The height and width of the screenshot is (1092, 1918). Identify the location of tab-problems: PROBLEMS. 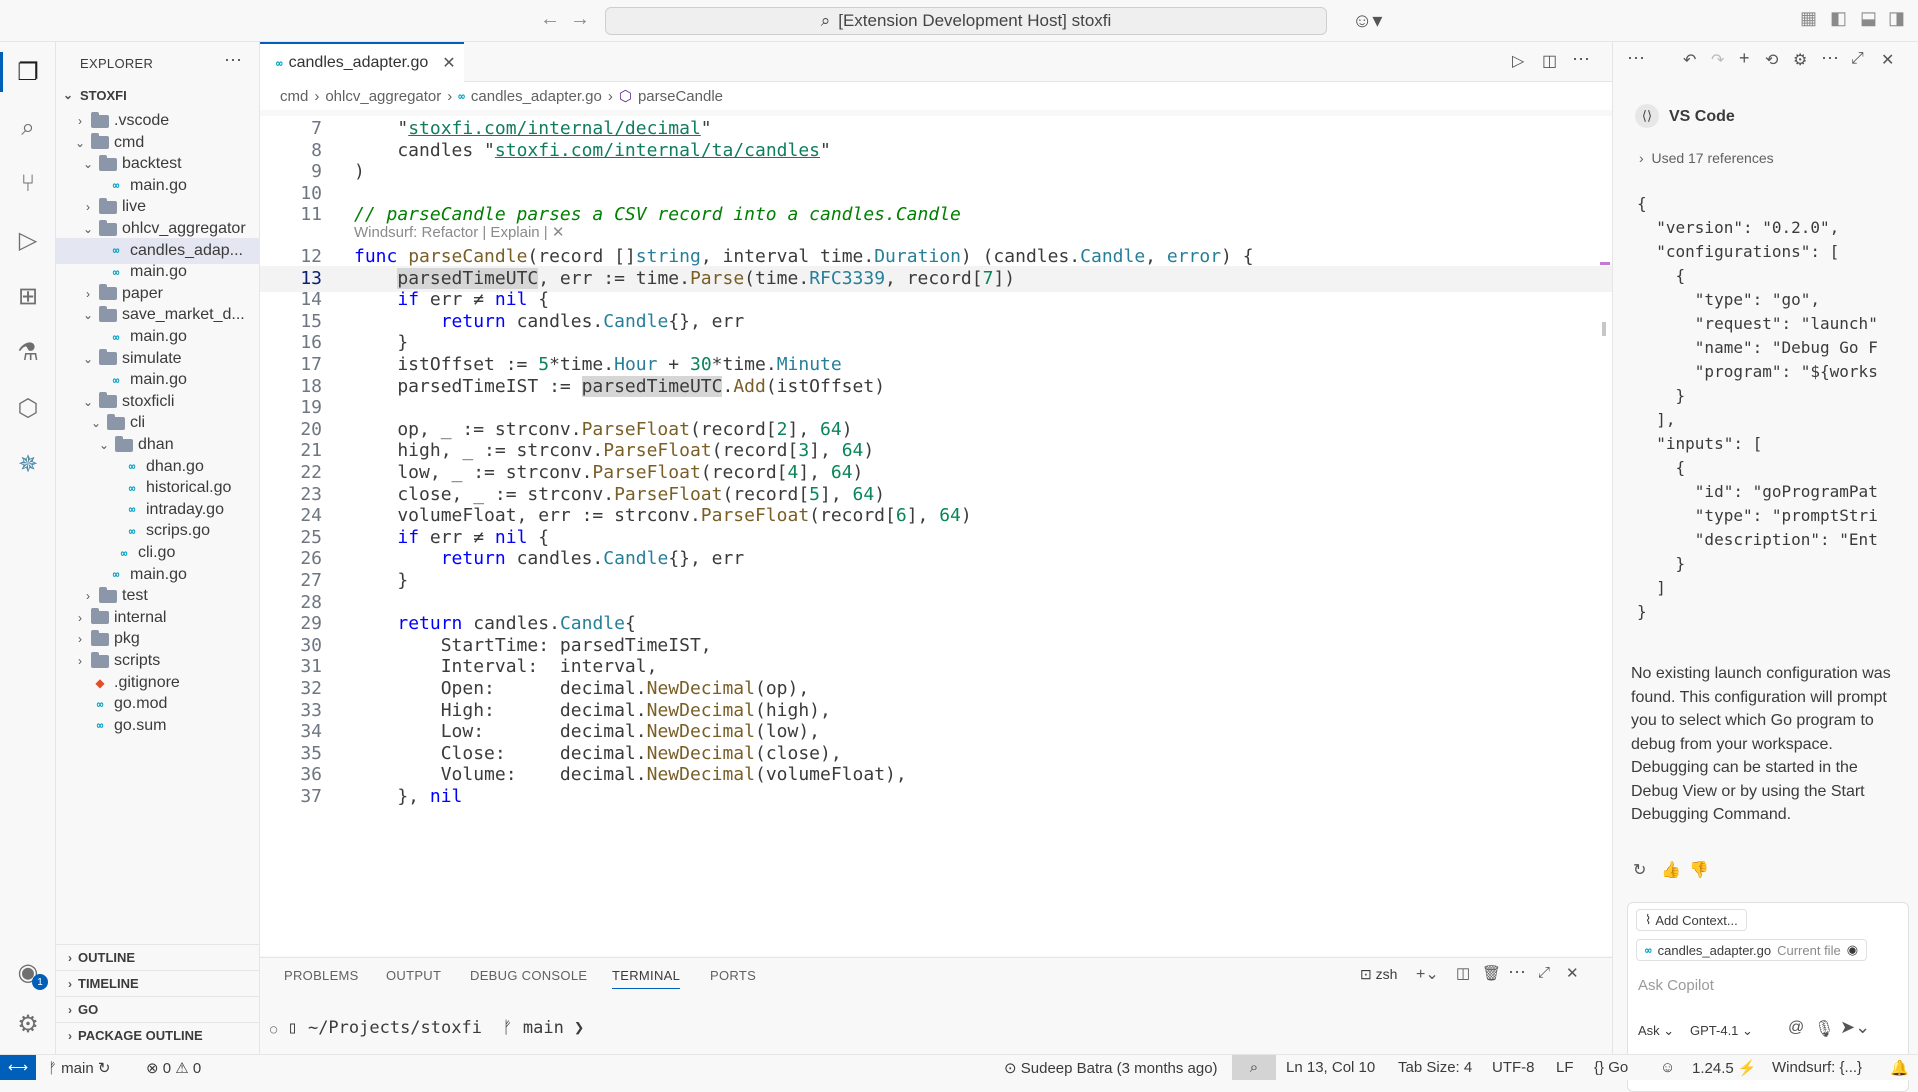
(321, 975).